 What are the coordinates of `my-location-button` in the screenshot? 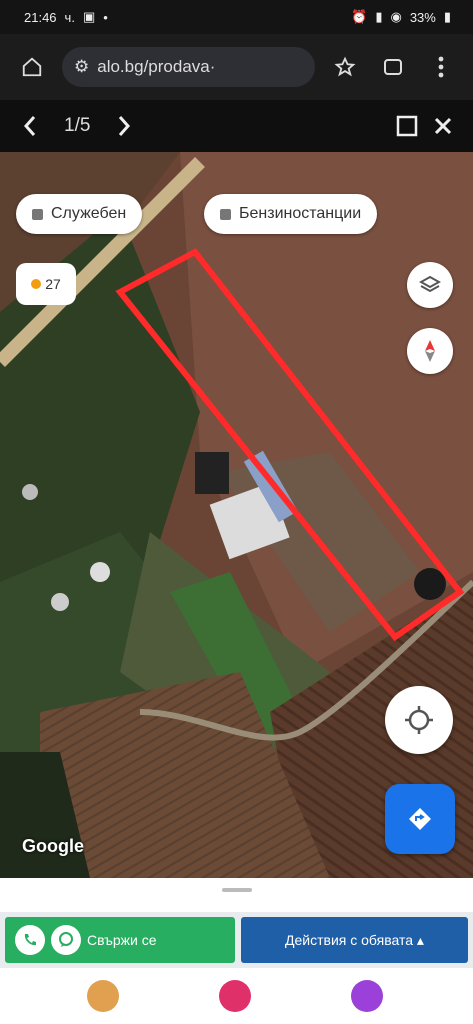 It's located at (419, 720).